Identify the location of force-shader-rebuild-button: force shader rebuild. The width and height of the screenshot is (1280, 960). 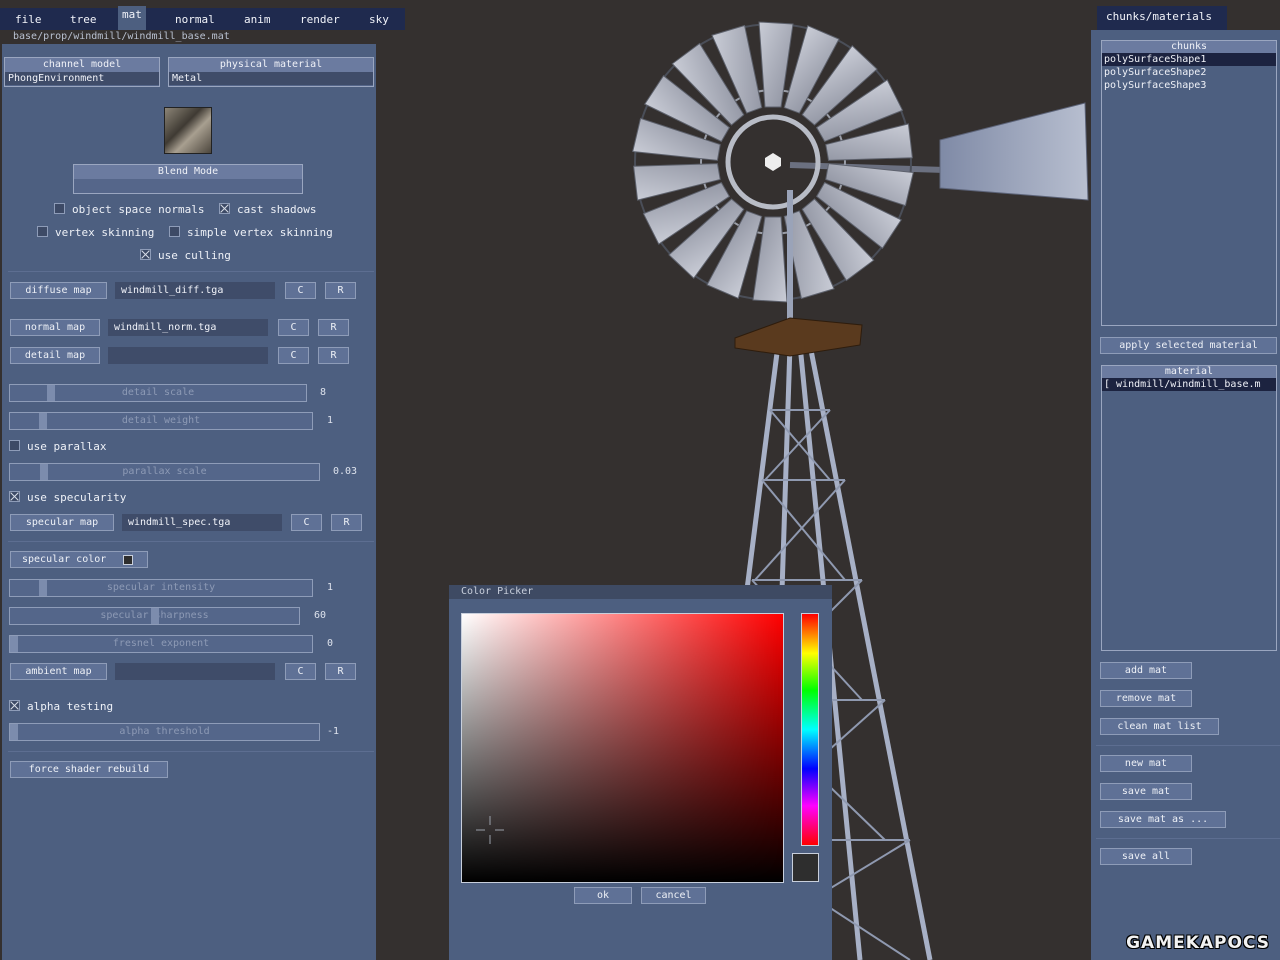
(89, 769).